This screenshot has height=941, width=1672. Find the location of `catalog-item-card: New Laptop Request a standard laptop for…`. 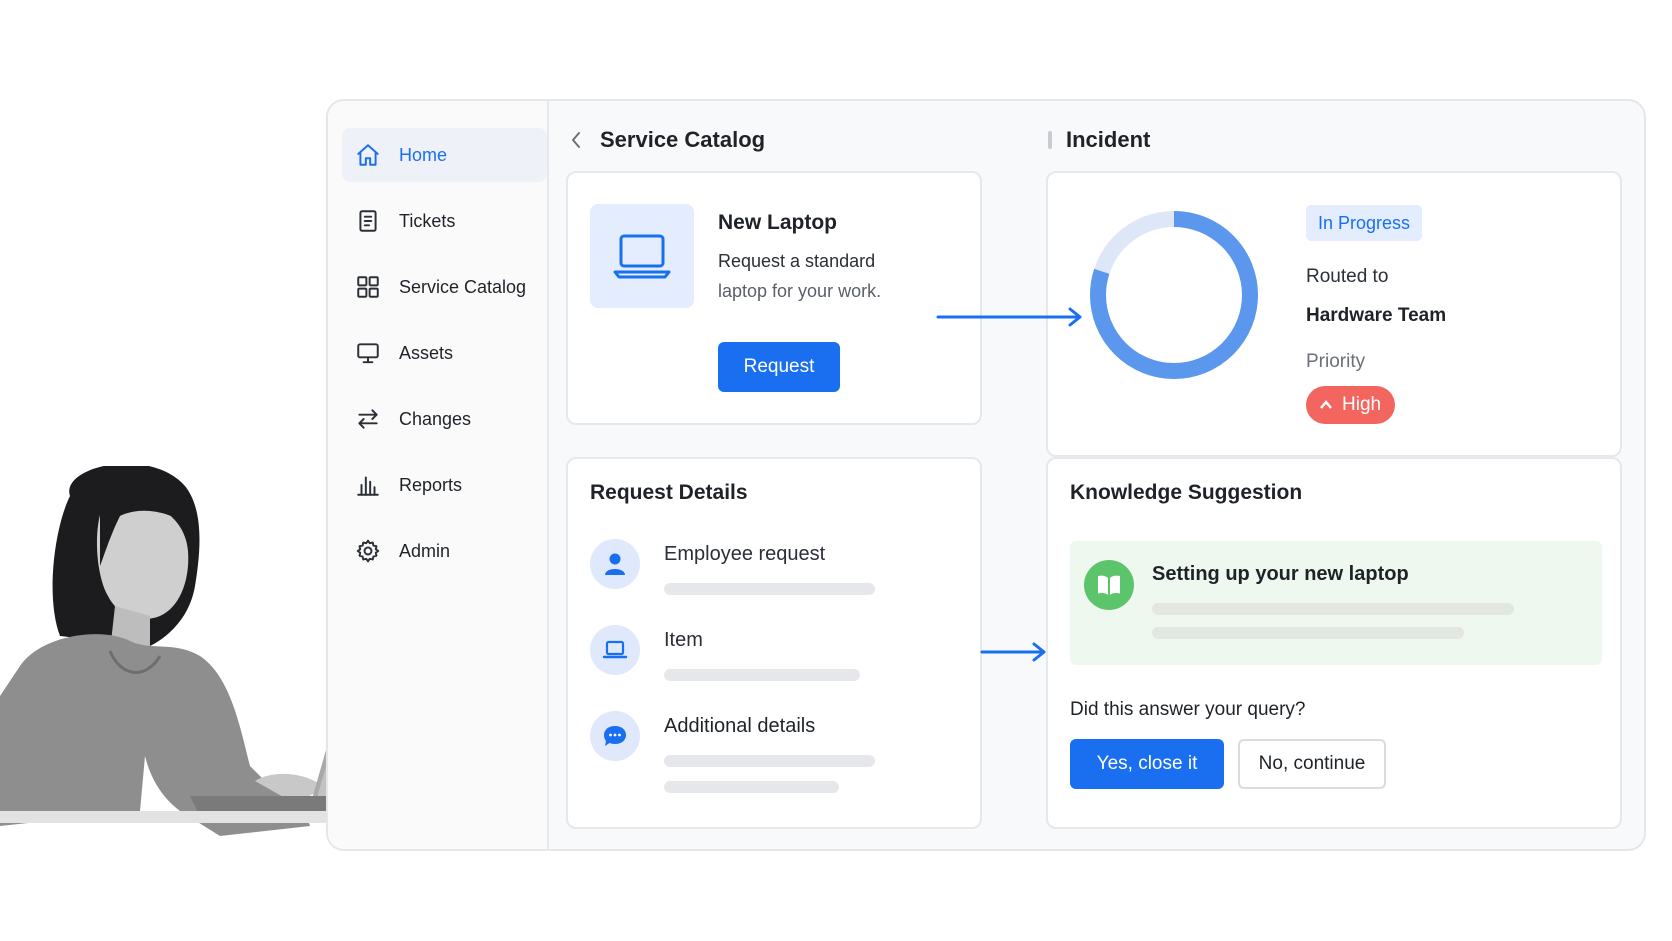

catalog-item-card: New Laptop Request a standard laptop for… is located at coordinates (774, 298).